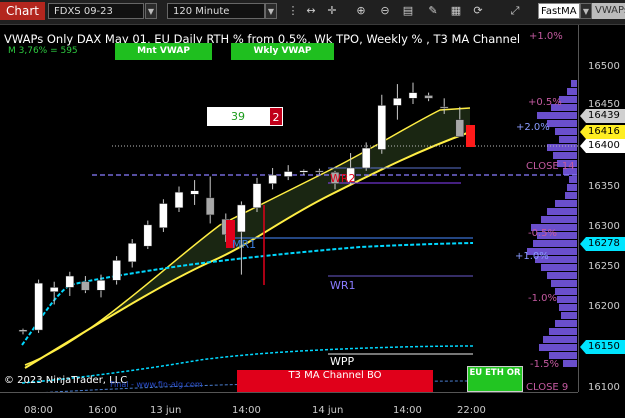  What do you see at coordinates (604, 186) in the screenshot?
I see `price-tick: 16350` at bounding box center [604, 186].